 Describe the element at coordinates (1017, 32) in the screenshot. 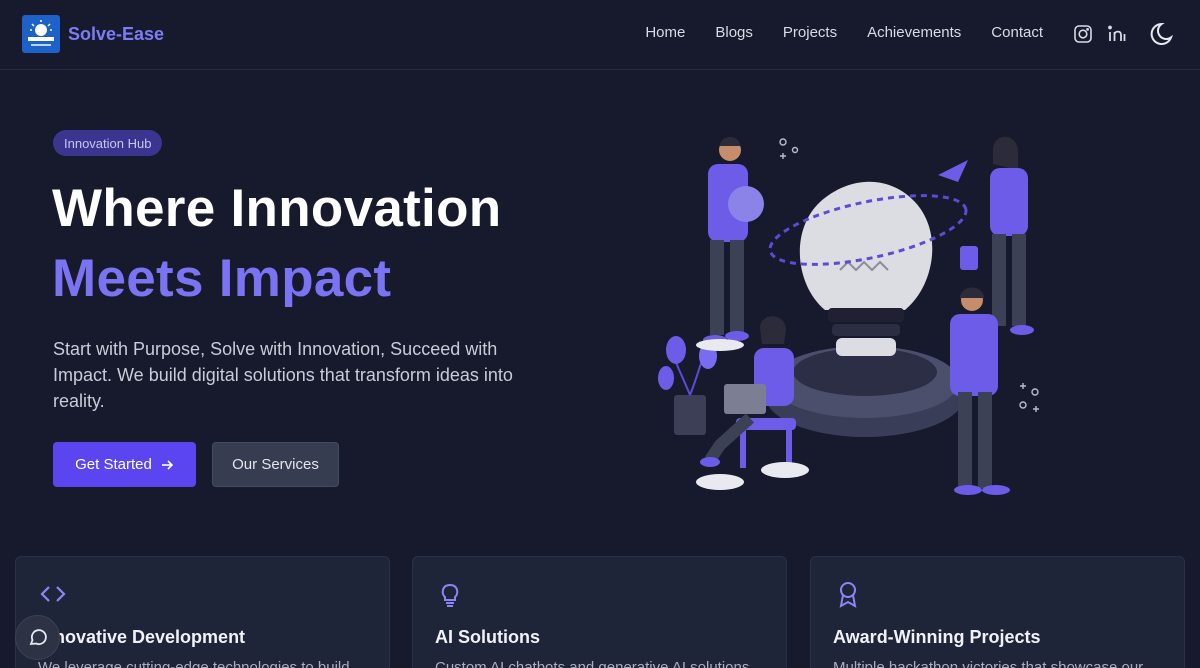

I see `nav-contact: Contact` at that location.